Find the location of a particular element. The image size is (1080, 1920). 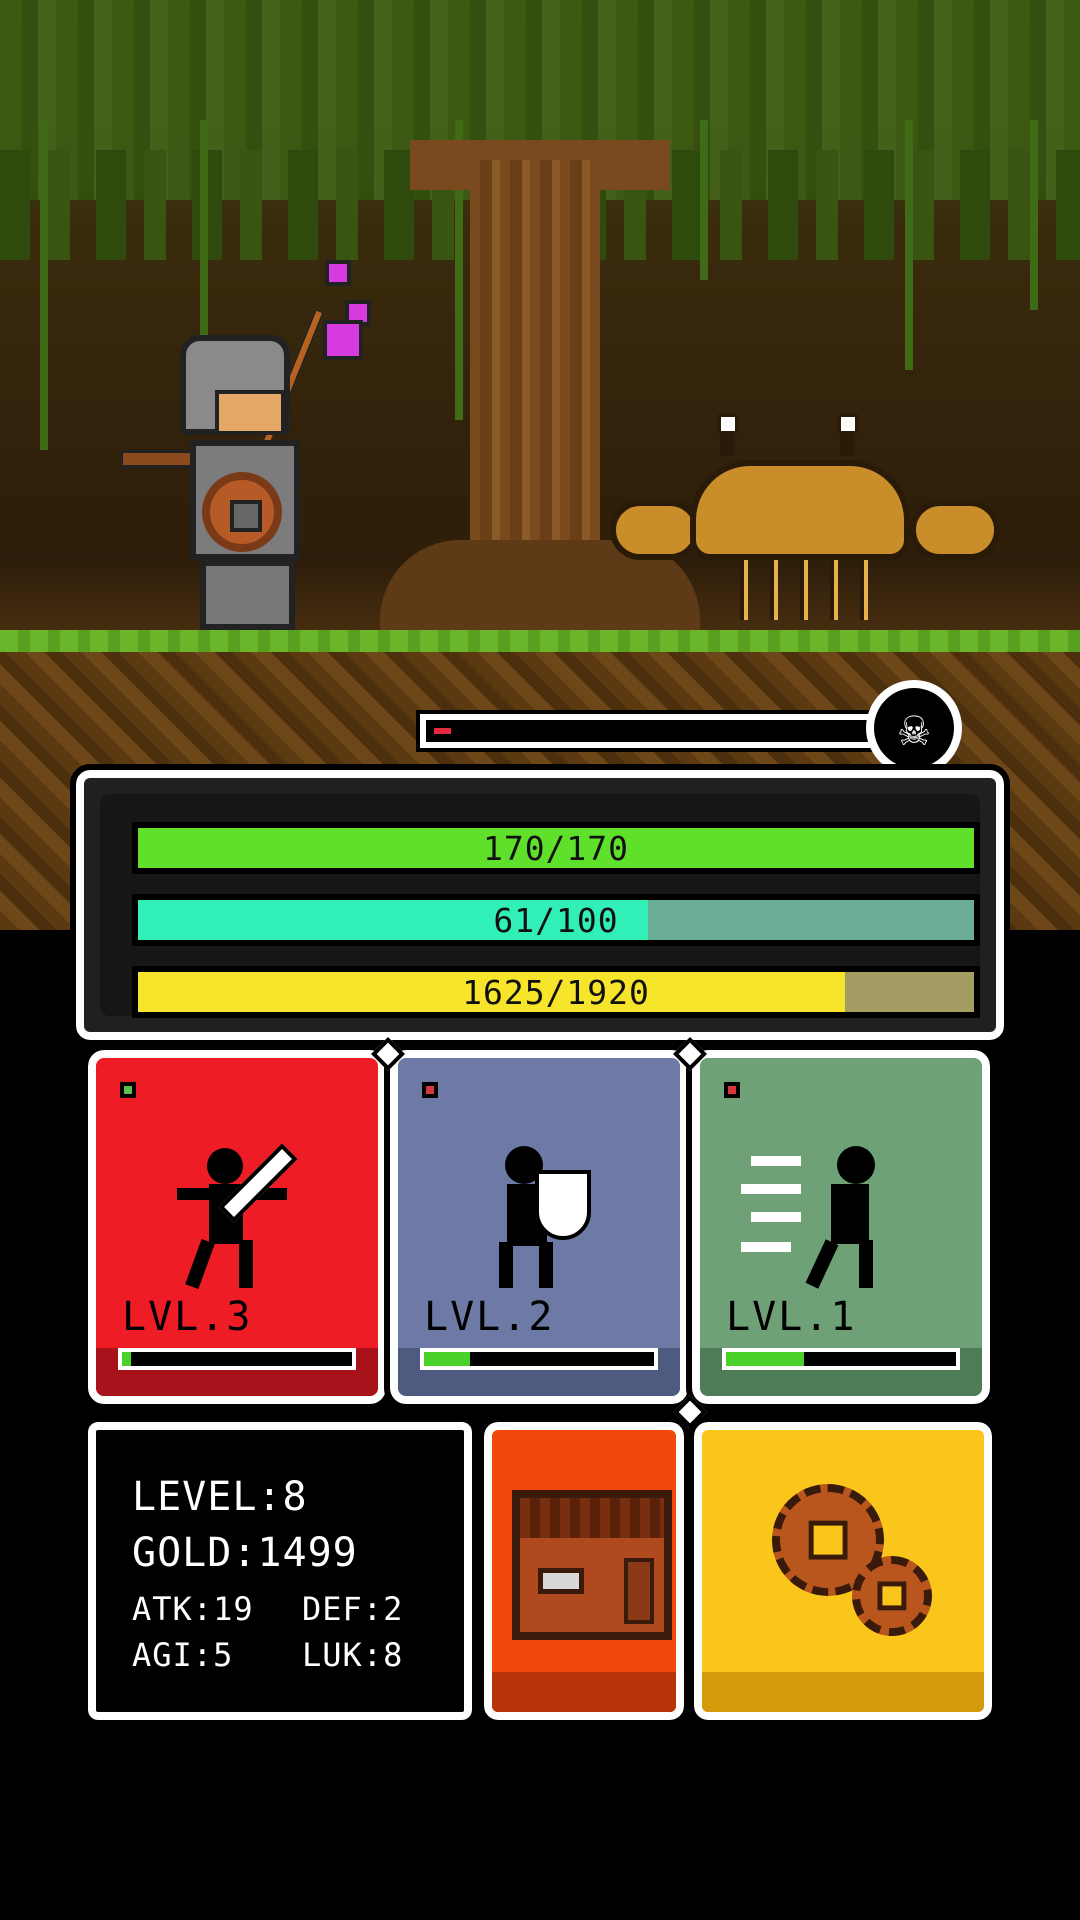

mana-bar: 61/100 is located at coordinates (556, 920).